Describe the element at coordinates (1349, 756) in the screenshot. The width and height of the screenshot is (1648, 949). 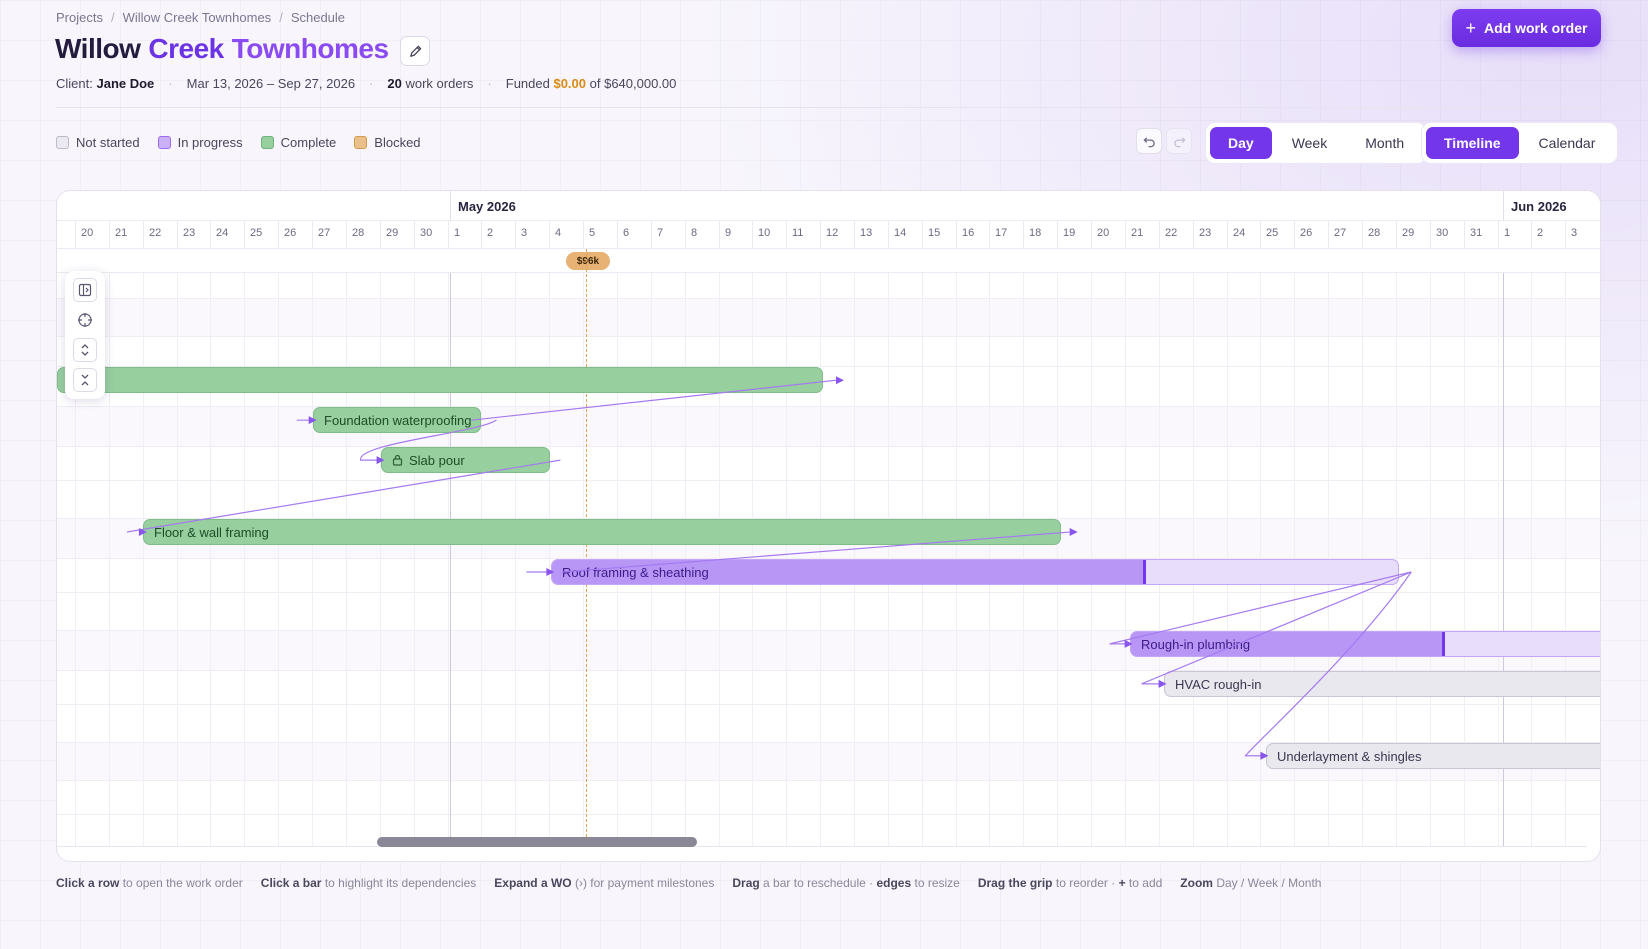
I see `bar-label: Underlayment & shingles` at that location.